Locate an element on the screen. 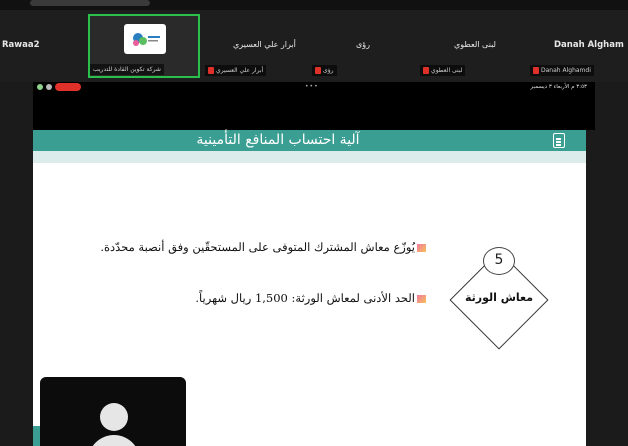 This screenshot has height=446, width=628. document-icon is located at coordinates (559, 140).